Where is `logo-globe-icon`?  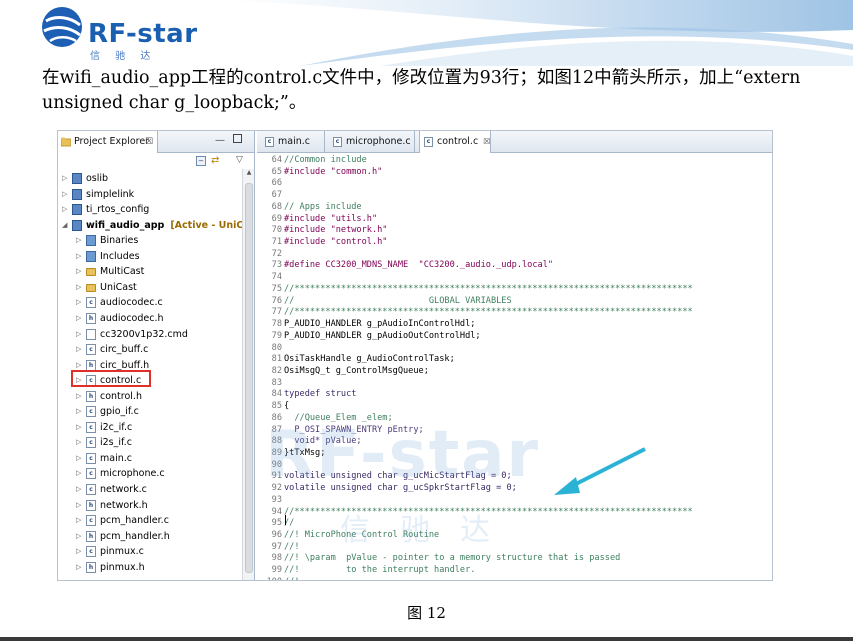 logo-globe-icon is located at coordinates (62, 27).